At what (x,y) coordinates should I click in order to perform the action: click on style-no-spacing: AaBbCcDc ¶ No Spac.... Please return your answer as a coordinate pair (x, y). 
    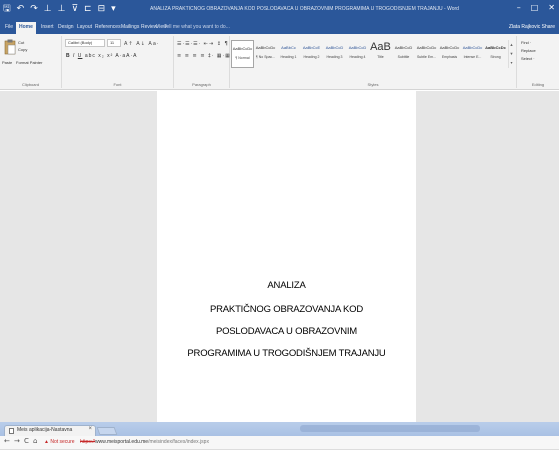
    Looking at the image, I should click on (265, 54).